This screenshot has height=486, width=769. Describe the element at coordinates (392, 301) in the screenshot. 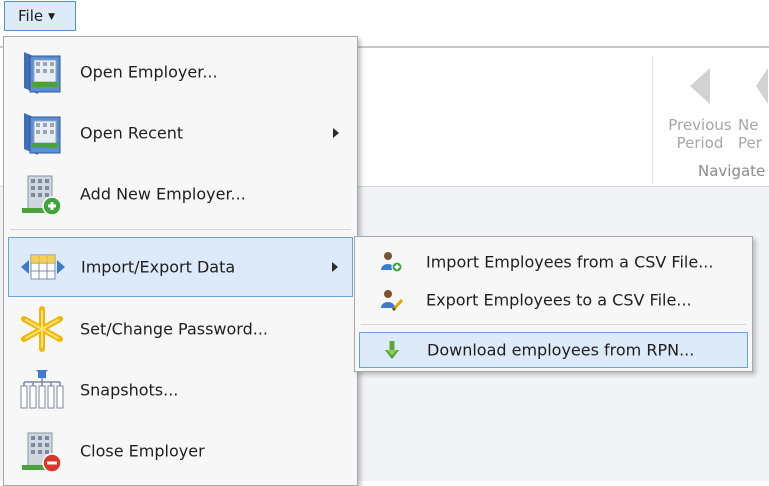

I see `export-employees-icon` at that location.